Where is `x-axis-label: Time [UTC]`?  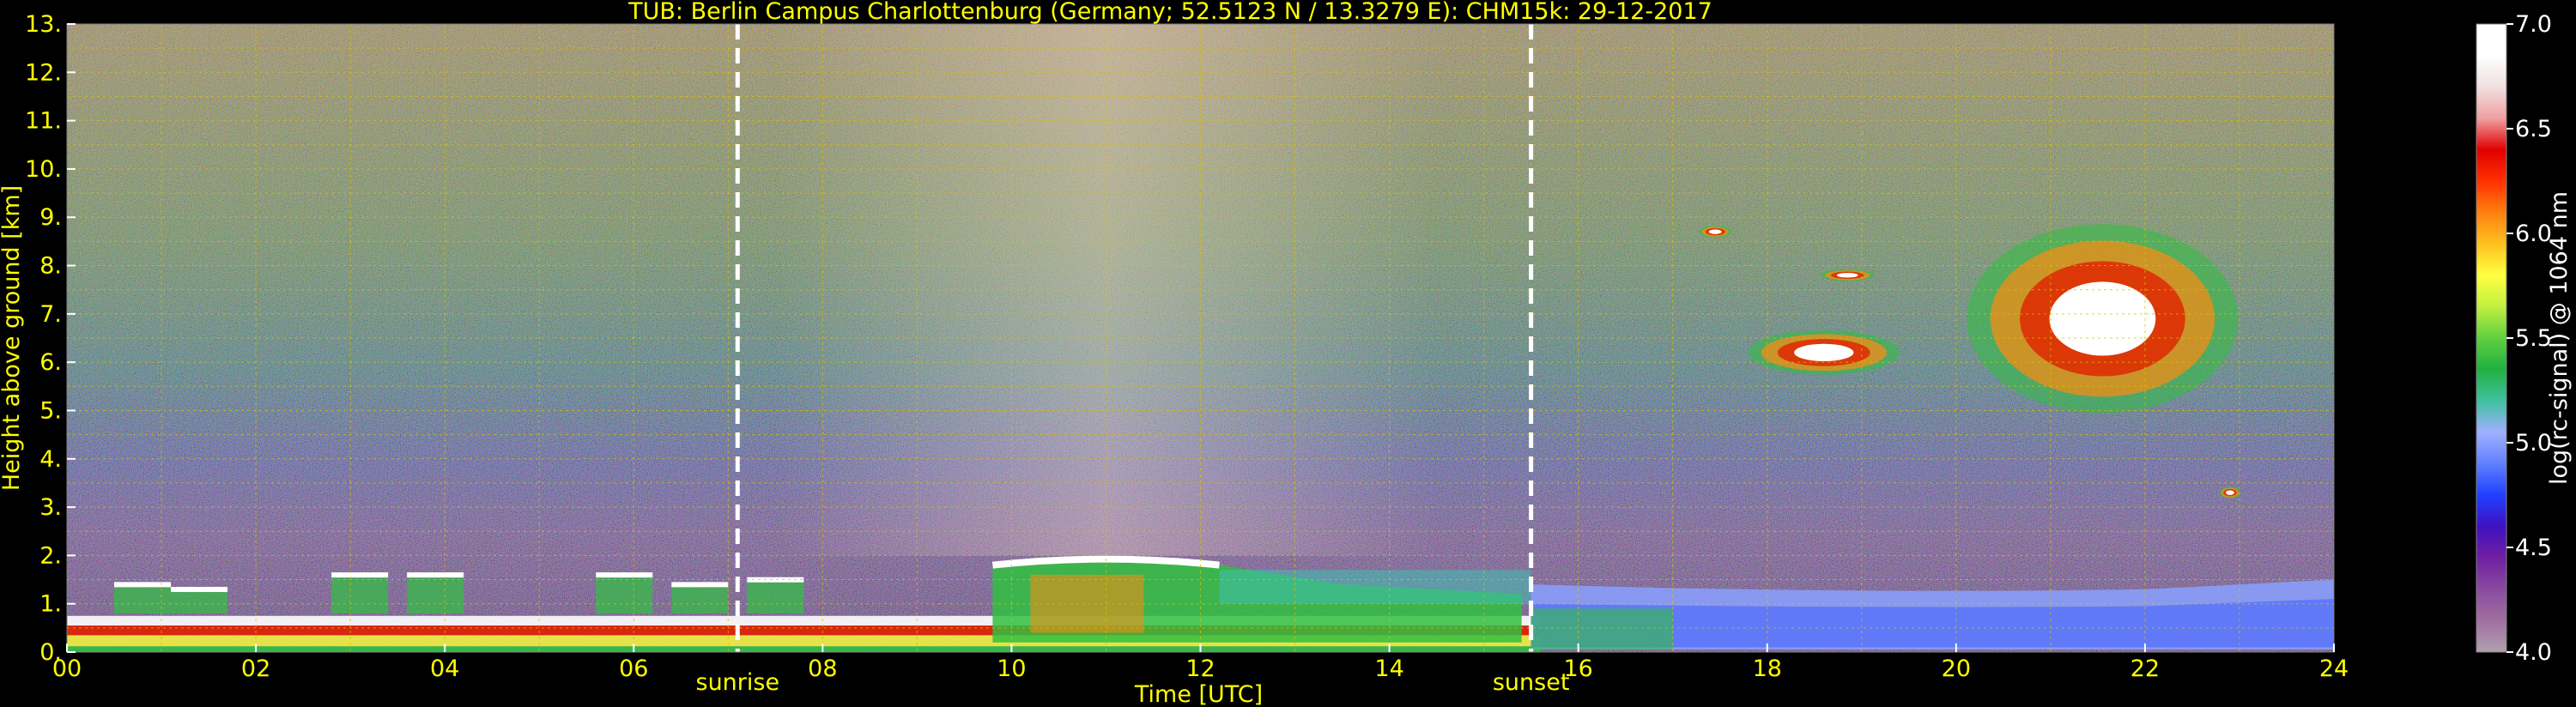 x-axis-label: Time [UTC] is located at coordinates (1198, 694).